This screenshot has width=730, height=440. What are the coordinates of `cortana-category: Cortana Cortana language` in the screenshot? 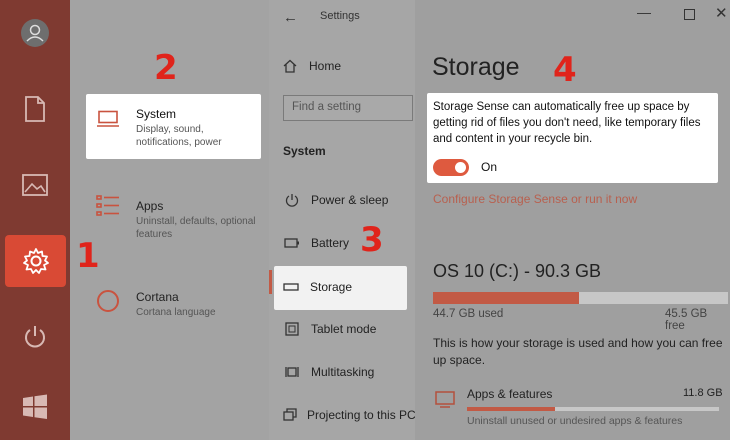 It's located at (200, 304).